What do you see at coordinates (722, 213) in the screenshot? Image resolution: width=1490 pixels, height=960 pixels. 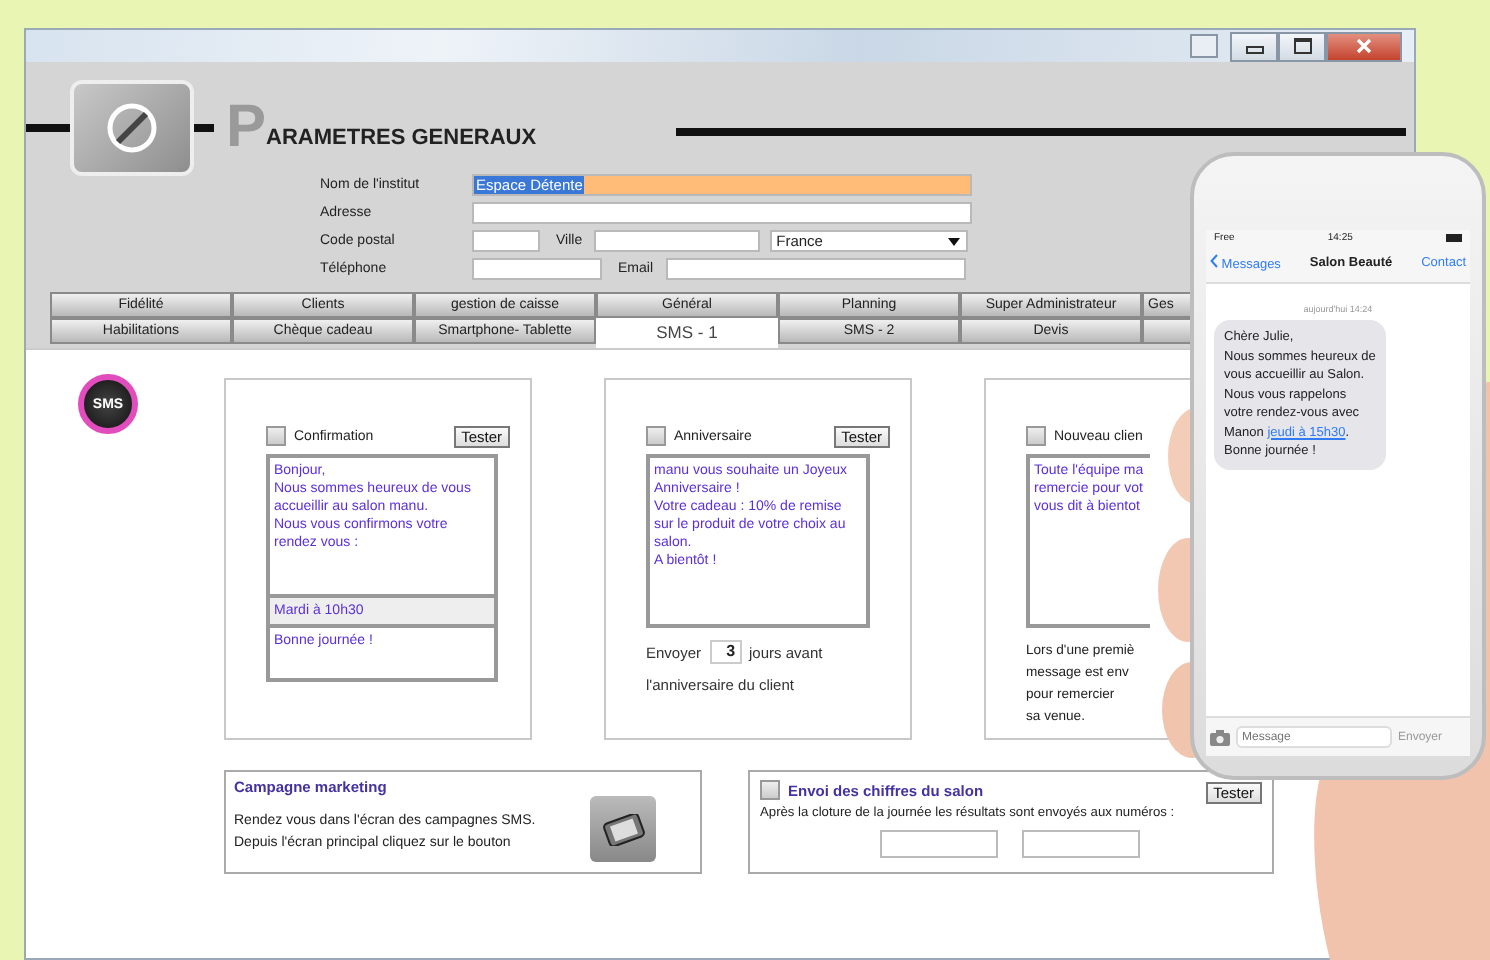 I see `address-field` at bounding box center [722, 213].